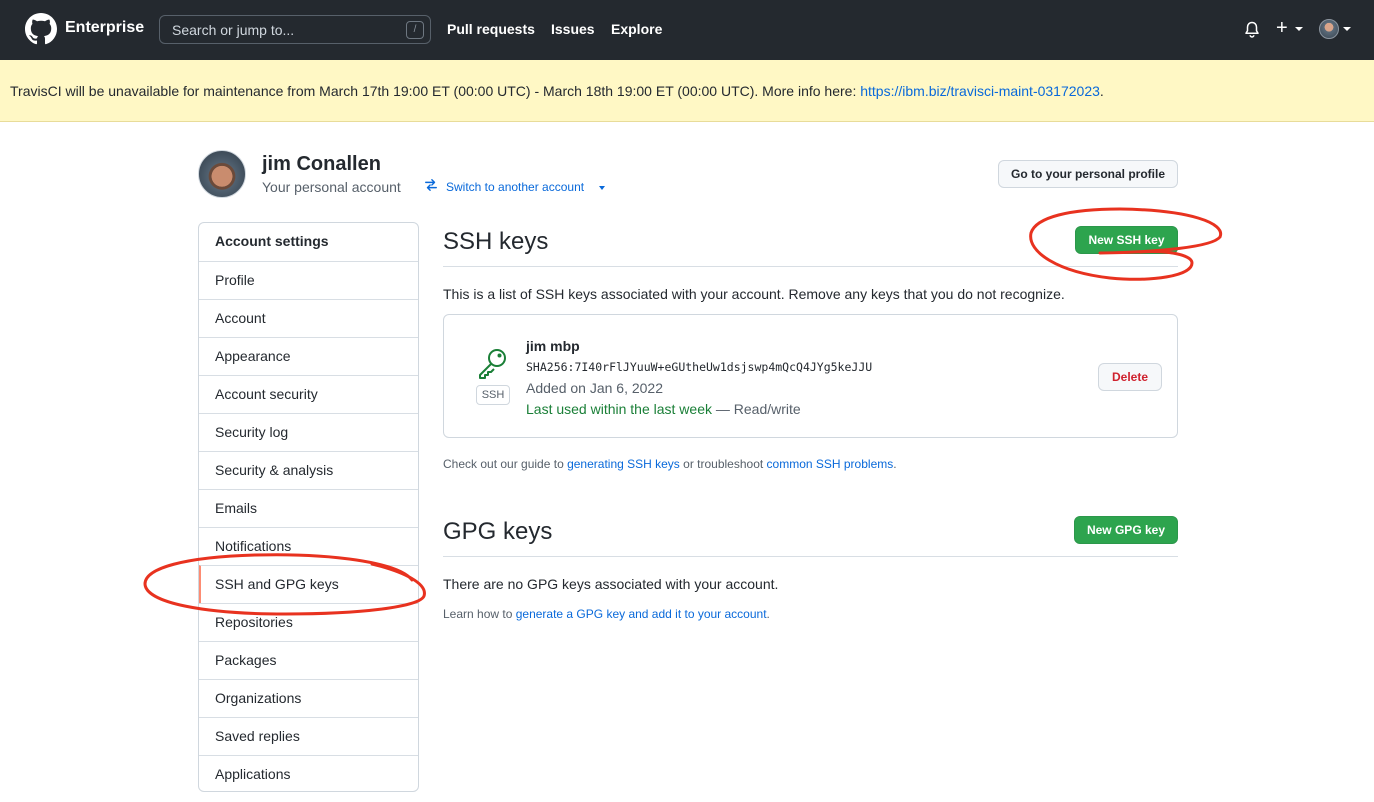 This screenshot has height=802, width=1374. What do you see at coordinates (222, 174) in the screenshot?
I see `profile-avatar` at bounding box center [222, 174].